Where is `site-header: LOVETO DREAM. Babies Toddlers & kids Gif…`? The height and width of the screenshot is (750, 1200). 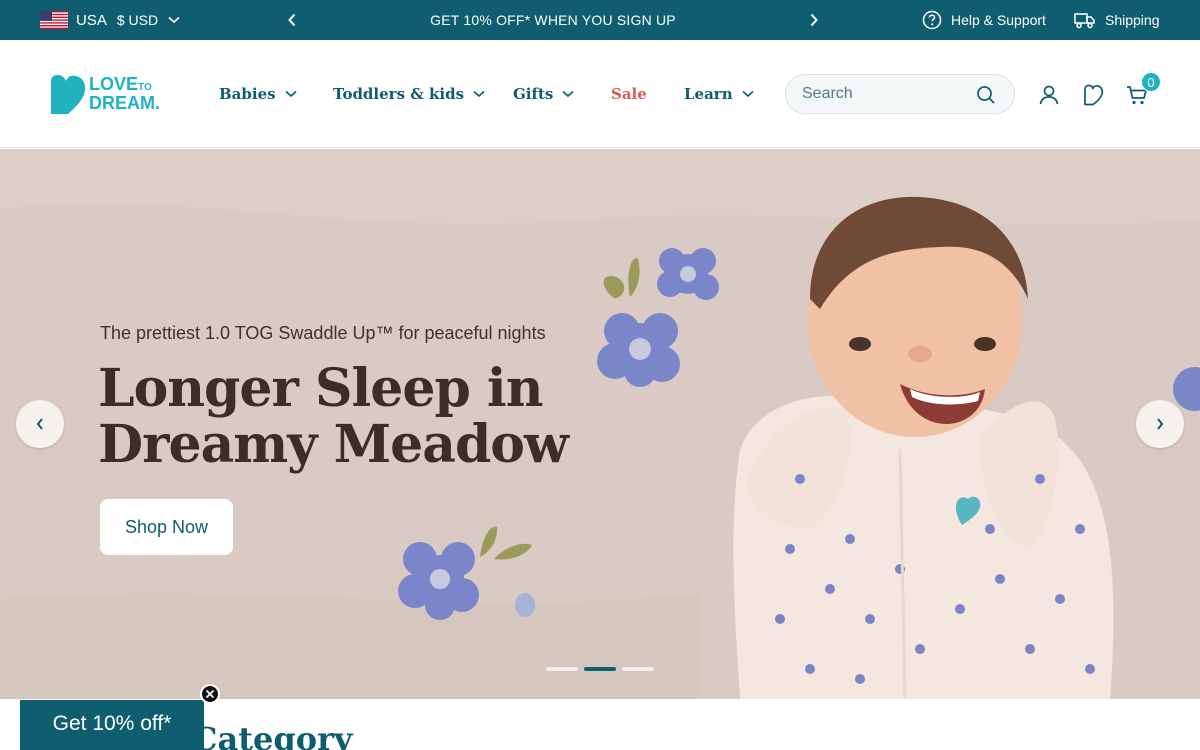
site-header: LOVETO DREAM. Babies Toddlers & kids Gif… is located at coordinates (600, 94).